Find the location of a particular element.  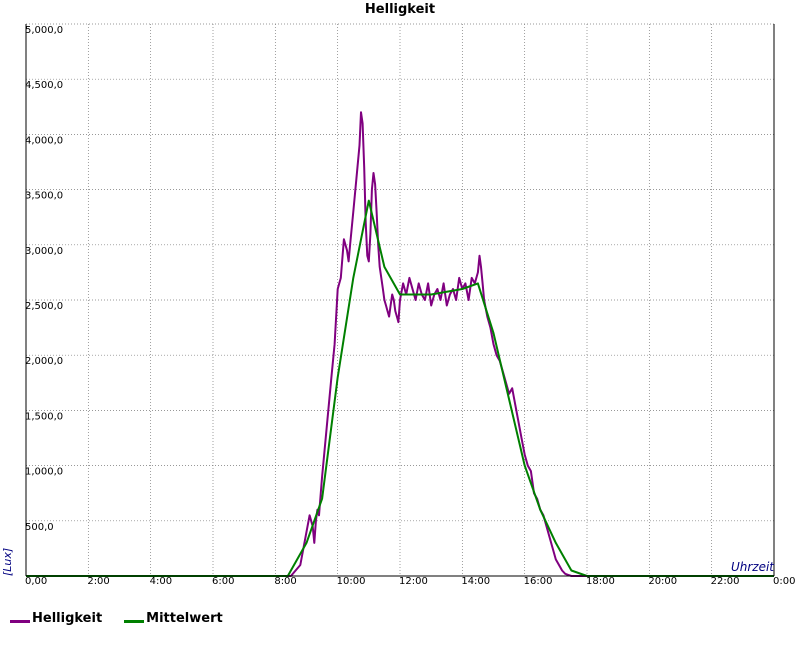

x-tick-label: 10:00 is located at coordinates (351, 581).